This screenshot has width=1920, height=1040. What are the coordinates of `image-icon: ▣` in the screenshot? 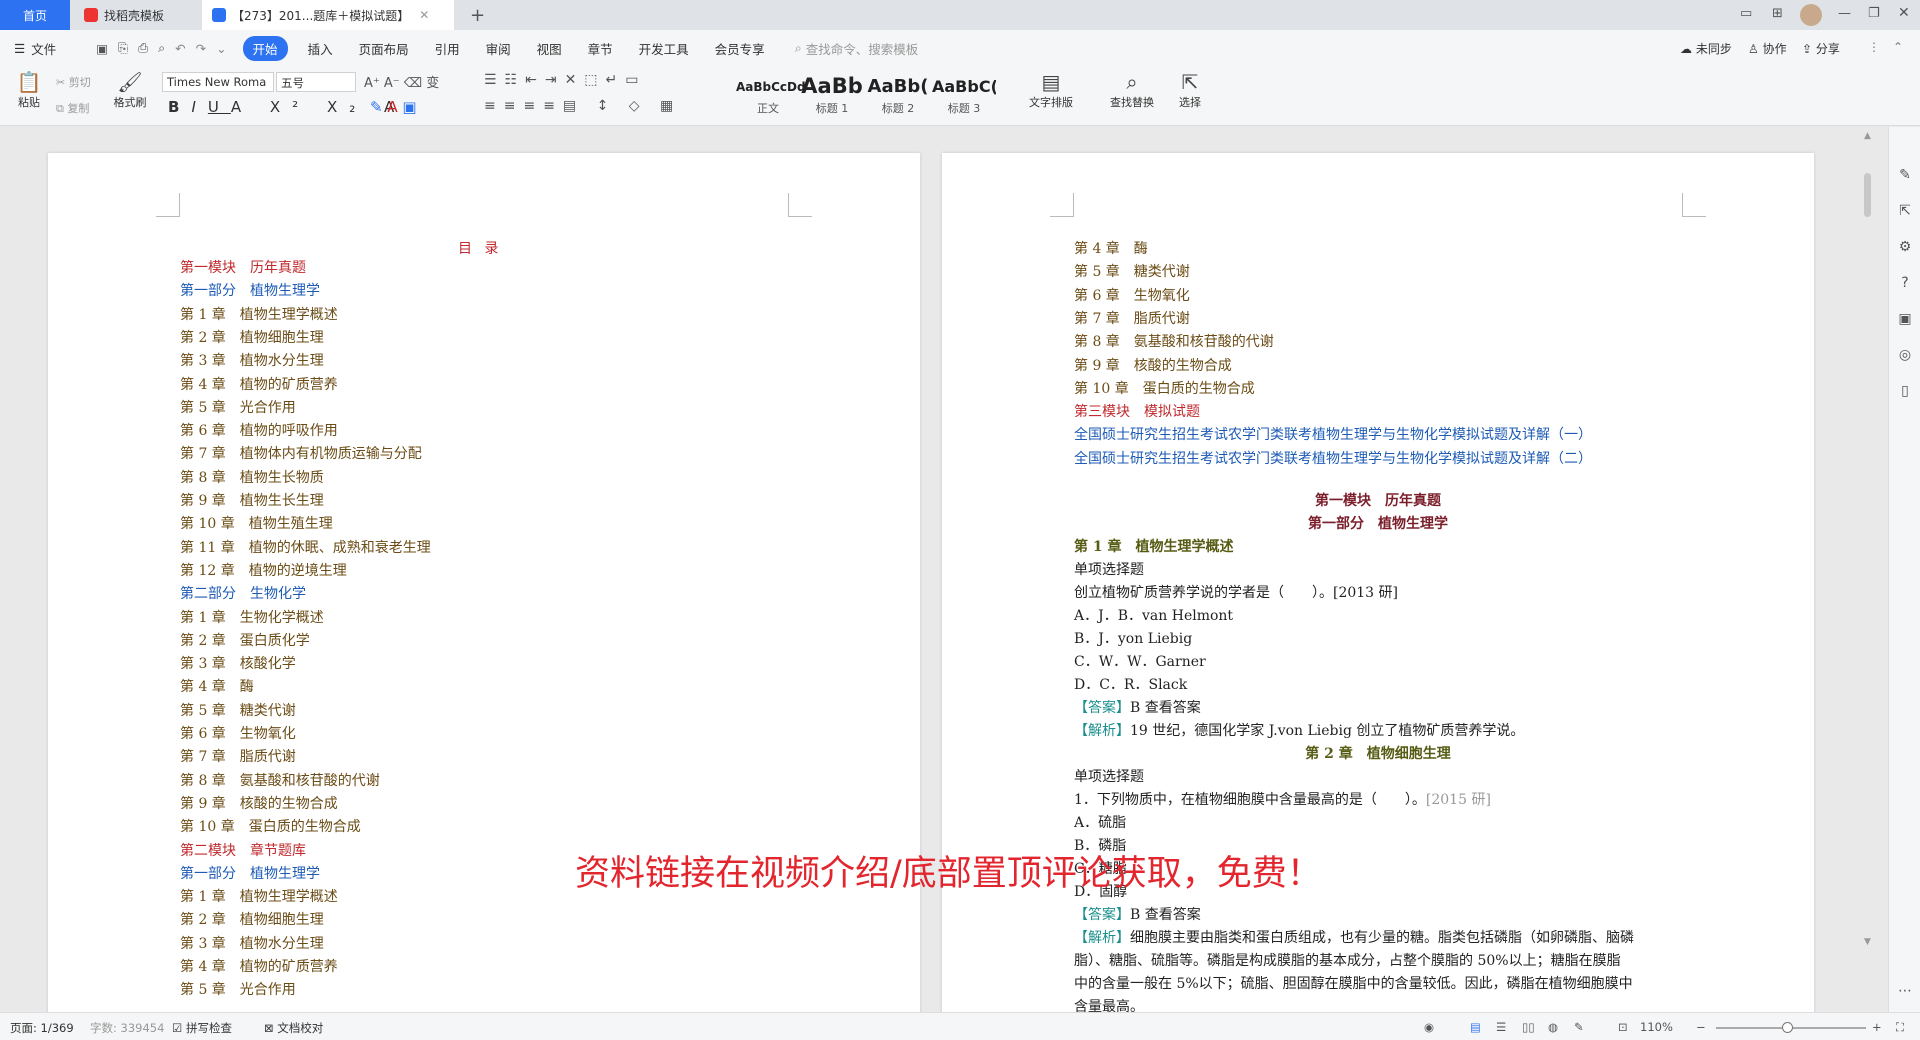 It's located at (1905, 319).